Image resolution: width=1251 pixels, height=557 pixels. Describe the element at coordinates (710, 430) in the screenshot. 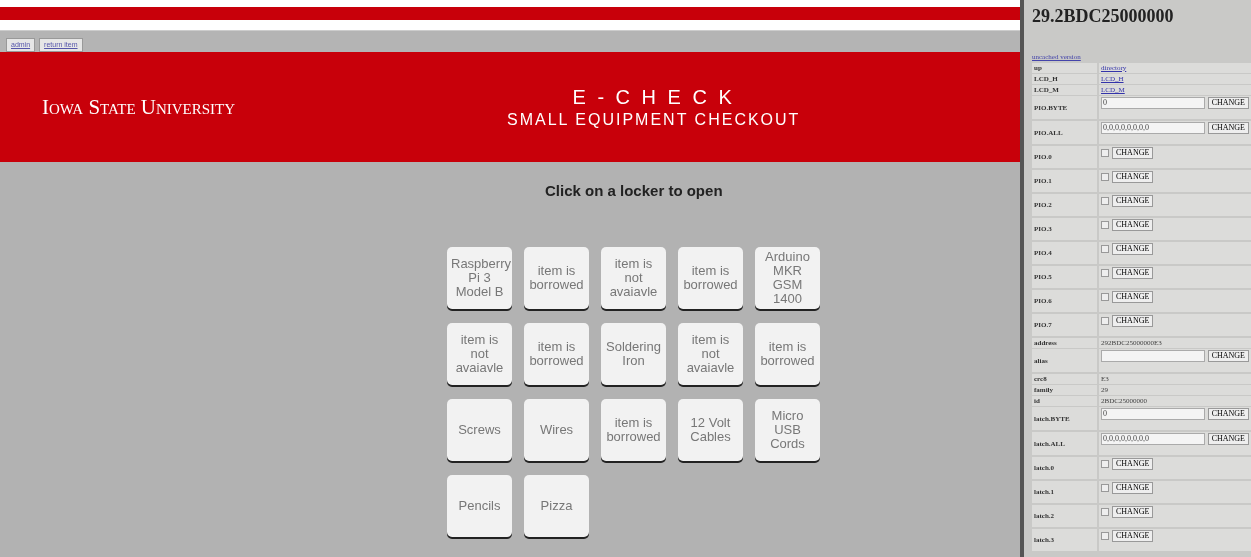

I see `locker-button: 12 Volt Cables` at that location.